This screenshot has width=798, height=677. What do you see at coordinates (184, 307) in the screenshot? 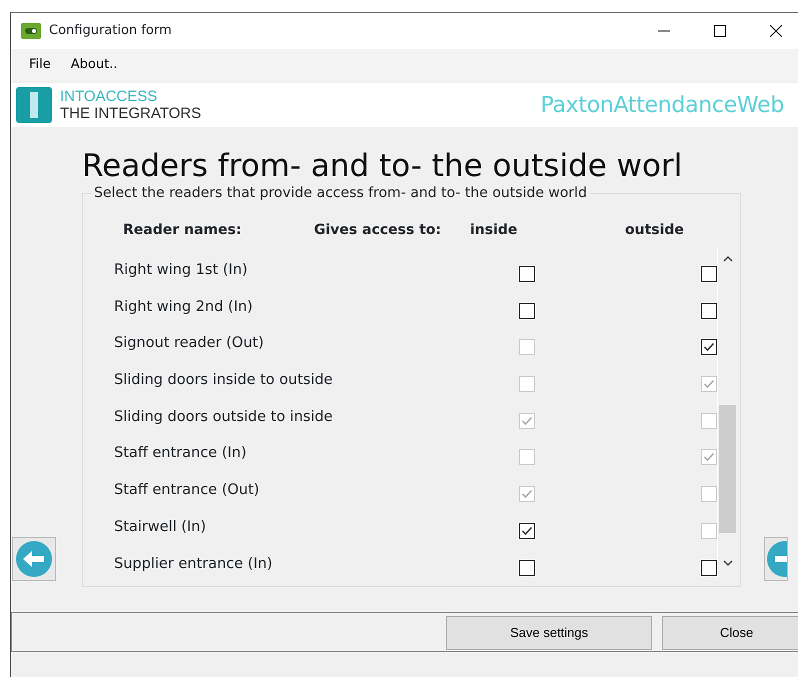
I see `reader-name: Right wing 2nd (In)` at bounding box center [184, 307].